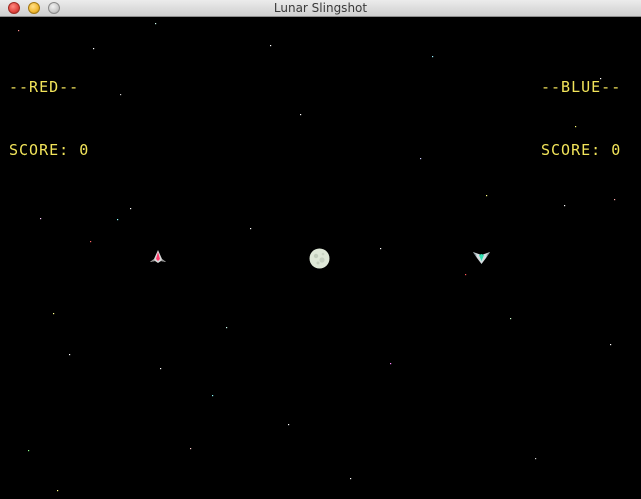 The height and width of the screenshot is (499, 641). What do you see at coordinates (44, 87) in the screenshot?
I see `red-player-label: --RED--` at bounding box center [44, 87].